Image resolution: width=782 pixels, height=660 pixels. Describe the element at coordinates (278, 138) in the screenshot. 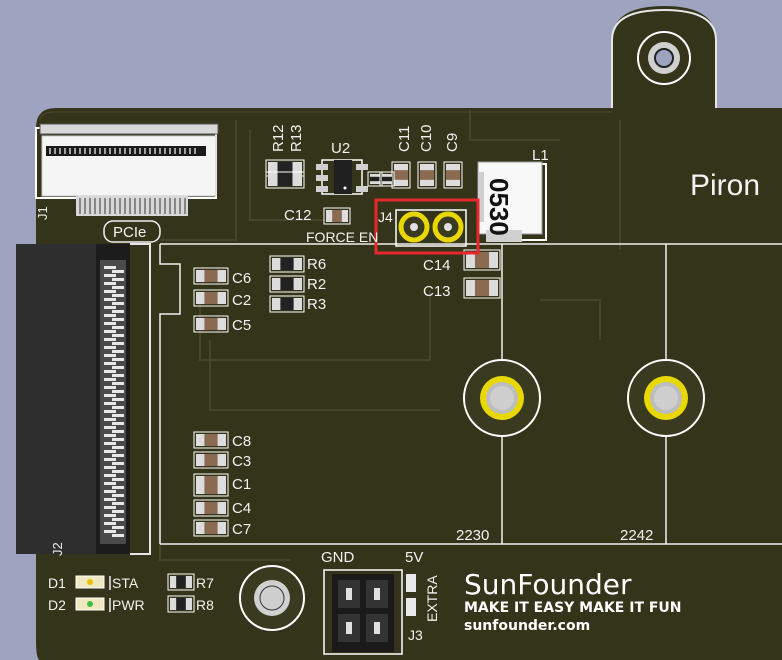

I see `ref-r12: R12` at that location.